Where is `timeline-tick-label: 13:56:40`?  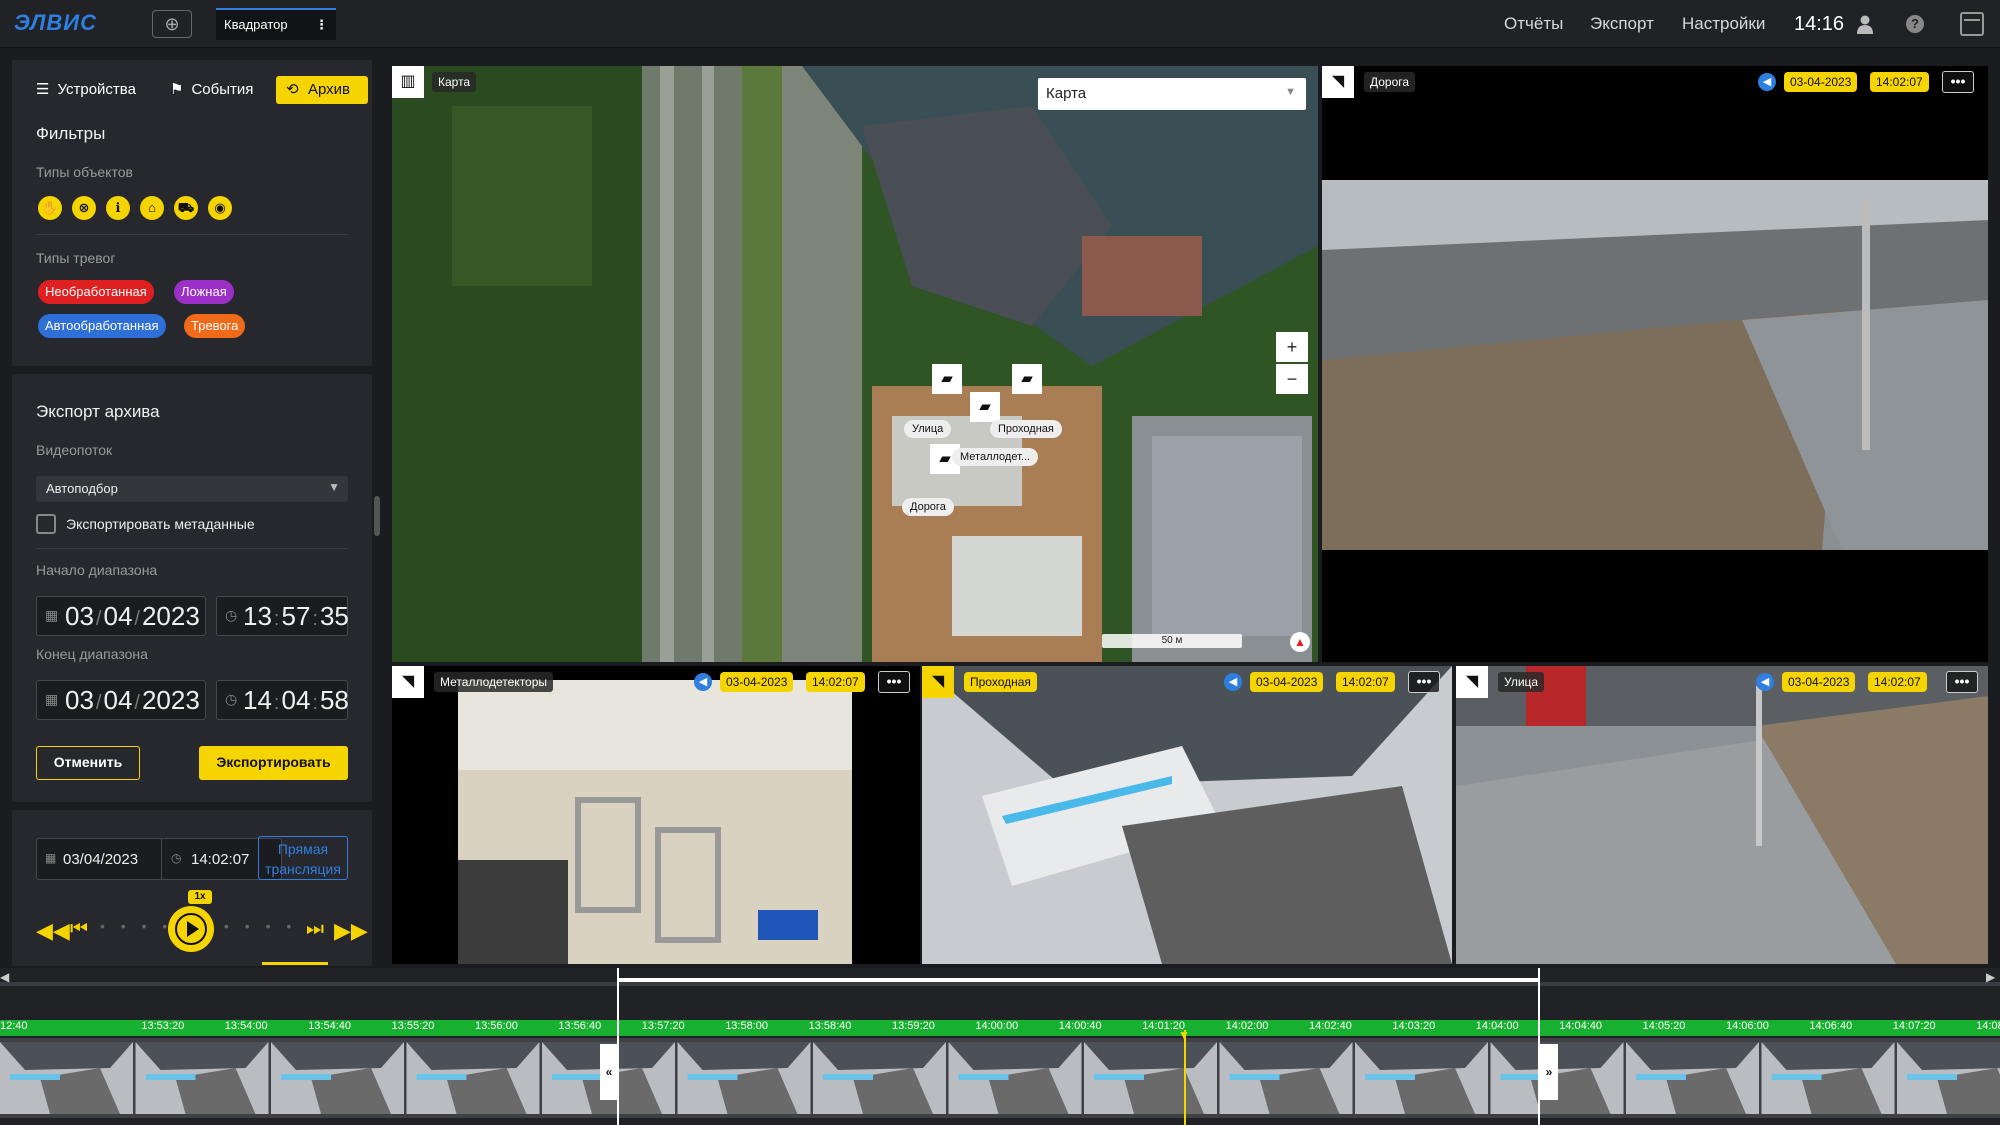 timeline-tick-label: 13:56:40 is located at coordinates (580, 1026).